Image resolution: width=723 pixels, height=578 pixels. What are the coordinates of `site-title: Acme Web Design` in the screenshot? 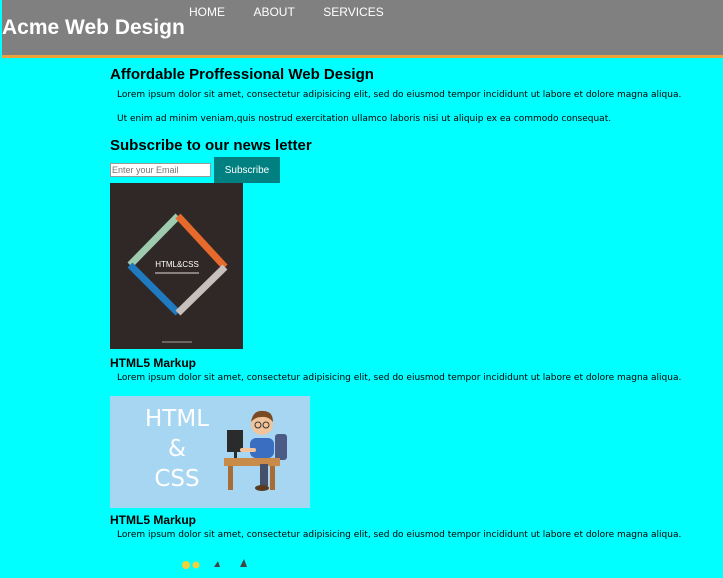 It's located at (93, 27).